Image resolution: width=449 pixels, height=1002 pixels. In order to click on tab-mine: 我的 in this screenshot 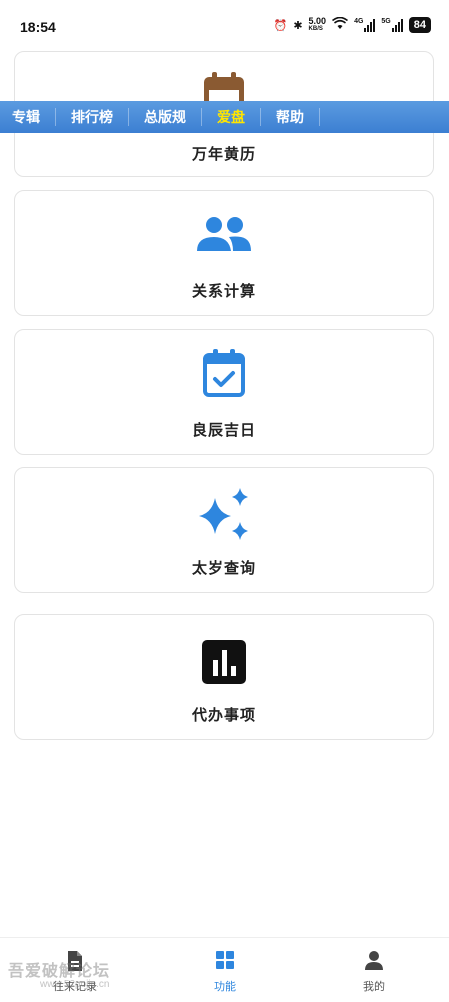, I will do `click(374, 970)`.